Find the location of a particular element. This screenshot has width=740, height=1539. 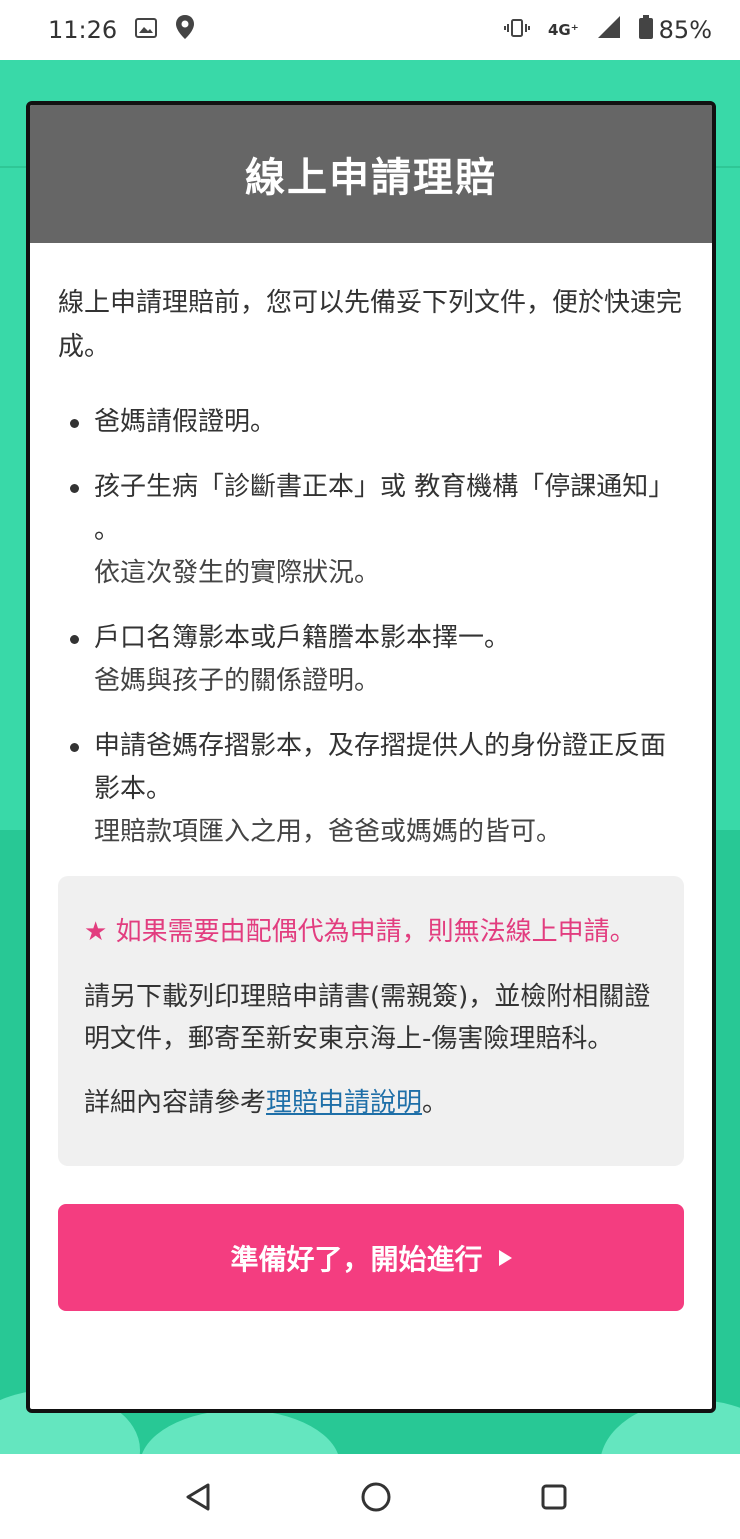

list-item-sub: 理賠款項匯入之用，爸爸或媽媽的皆可。 is located at coordinates (328, 832).